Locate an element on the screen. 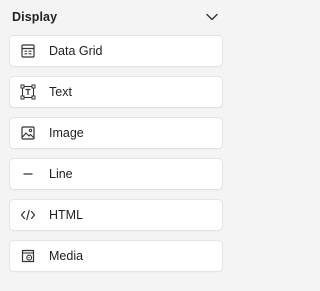 This screenshot has width=320, height=291. item-label: Image is located at coordinates (66, 133).